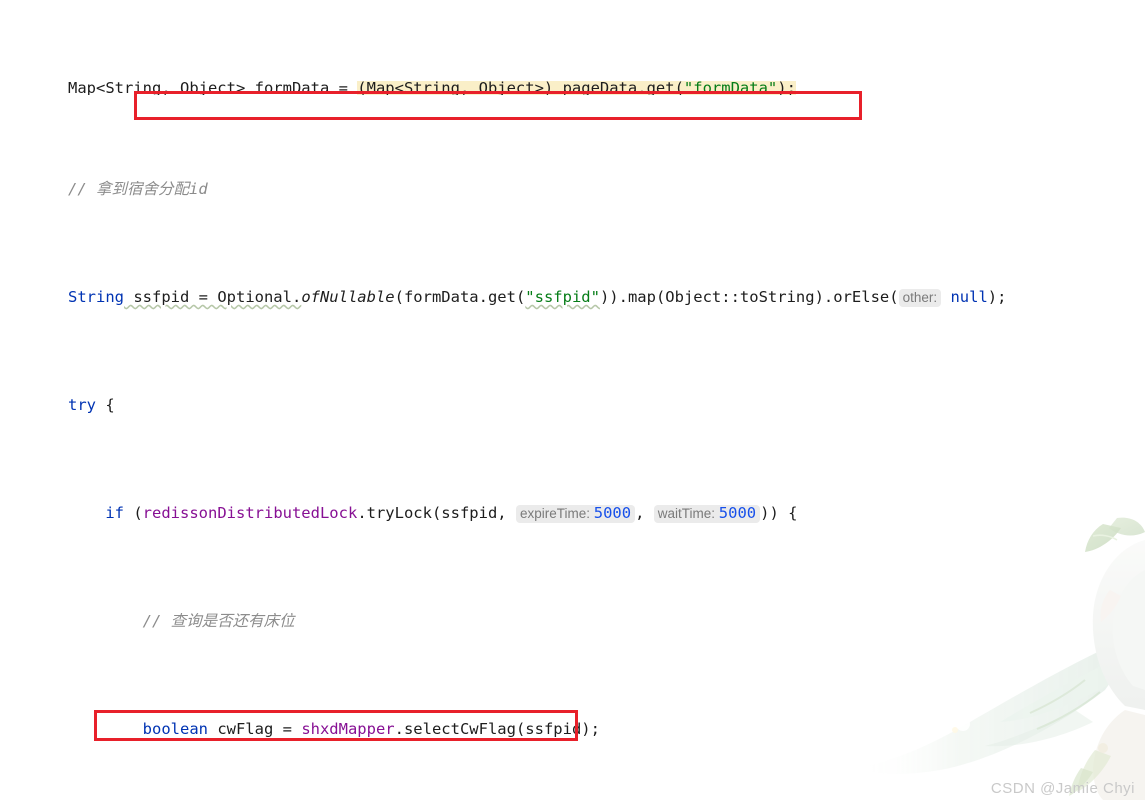 This screenshot has height=800, width=1145. Describe the element at coordinates (520, 88) in the screenshot. I see `code-token: (Map<String, Object>) pageData.get(` at that location.